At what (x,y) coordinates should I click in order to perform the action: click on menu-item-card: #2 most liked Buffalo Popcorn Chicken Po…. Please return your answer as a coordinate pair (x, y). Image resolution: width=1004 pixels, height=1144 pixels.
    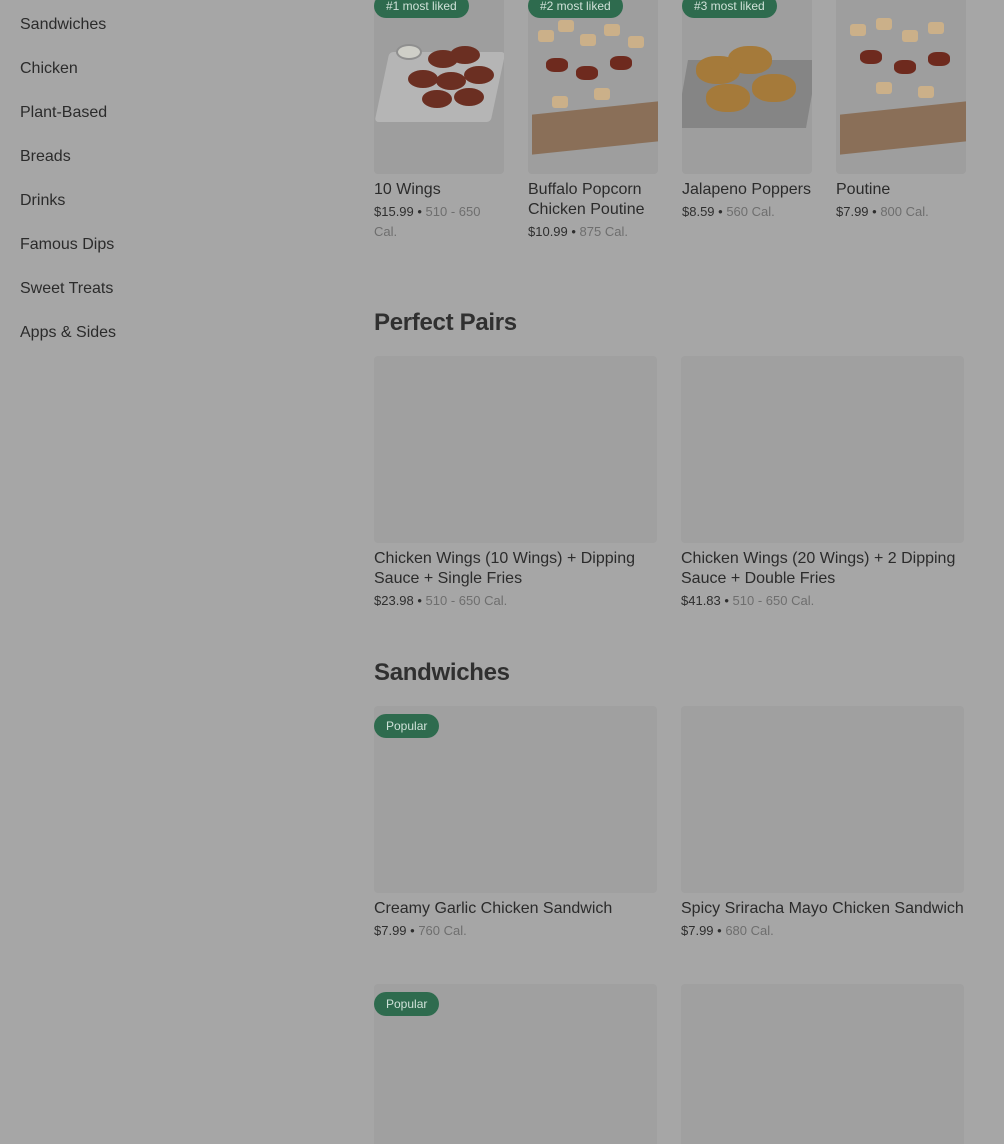
    Looking at the image, I should click on (593, 121).